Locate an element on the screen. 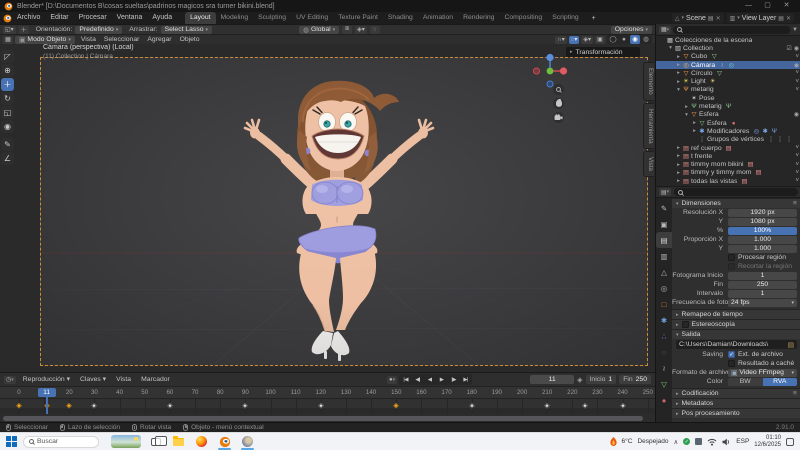  clock: 01:10 12/6/2025 is located at coordinates (767, 441).